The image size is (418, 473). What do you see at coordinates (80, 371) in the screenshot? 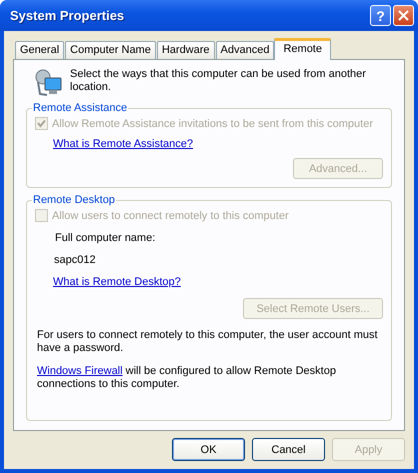
I see `firewall-link: Windows Firewall` at bounding box center [80, 371].